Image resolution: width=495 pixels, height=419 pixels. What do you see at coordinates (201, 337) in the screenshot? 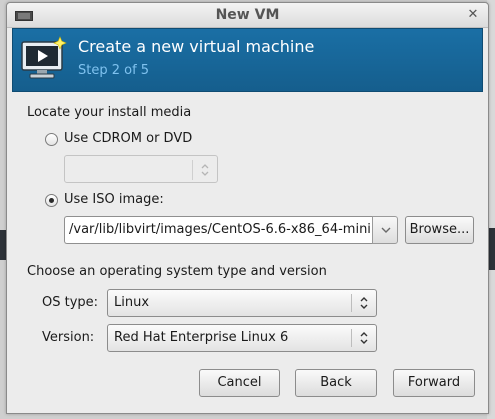
I see `os-version-value: Red Hat Enterprise Linux 6` at bounding box center [201, 337].